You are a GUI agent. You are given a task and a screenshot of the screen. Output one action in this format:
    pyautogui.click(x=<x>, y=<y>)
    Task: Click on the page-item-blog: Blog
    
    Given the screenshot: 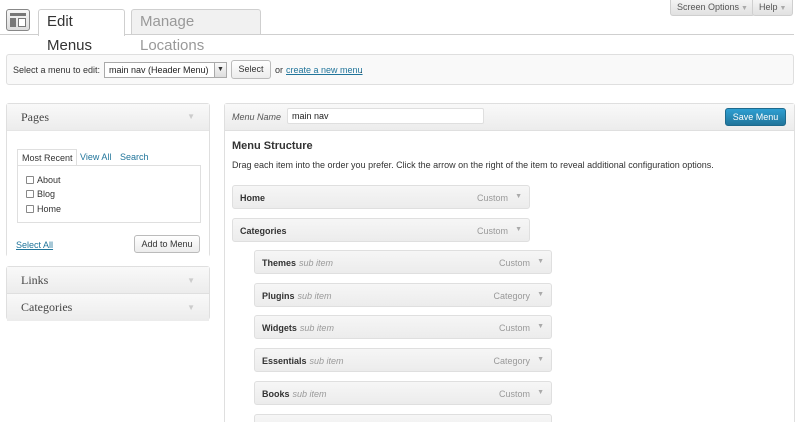 What is the action you would take?
    pyautogui.click(x=40, y=194)
    